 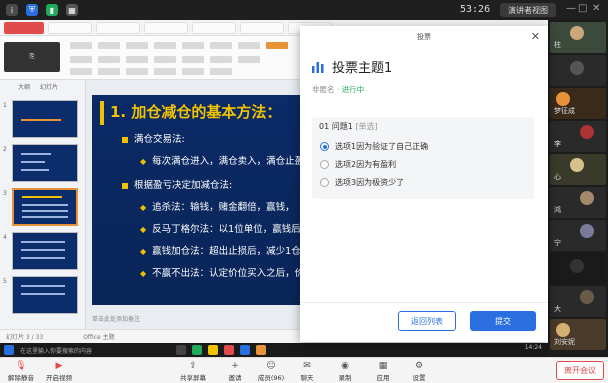 What do you see at coordinates (580, 370) in the screenshot?
I see `leave-meeting-button: 离开会议` at bounding box center [580, 370].